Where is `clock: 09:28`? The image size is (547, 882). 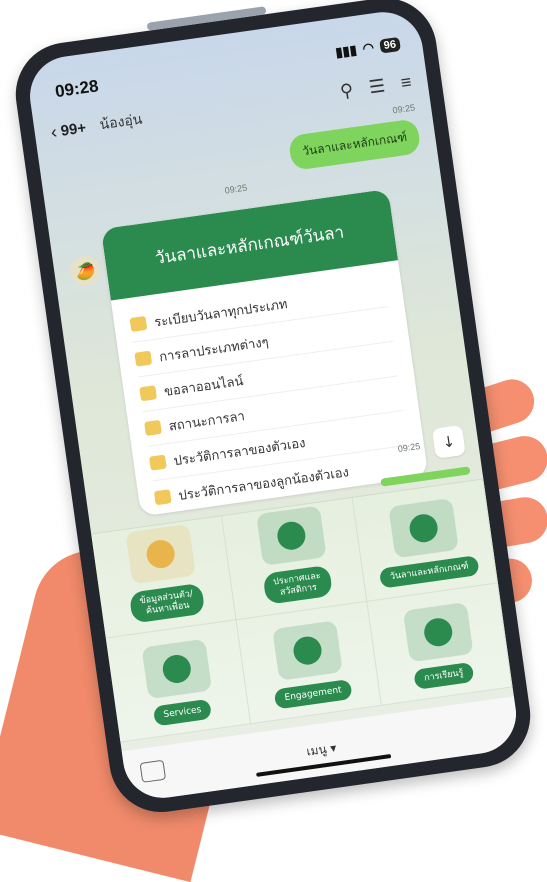
clock: 09:28 is located at coordinates (76, 89).